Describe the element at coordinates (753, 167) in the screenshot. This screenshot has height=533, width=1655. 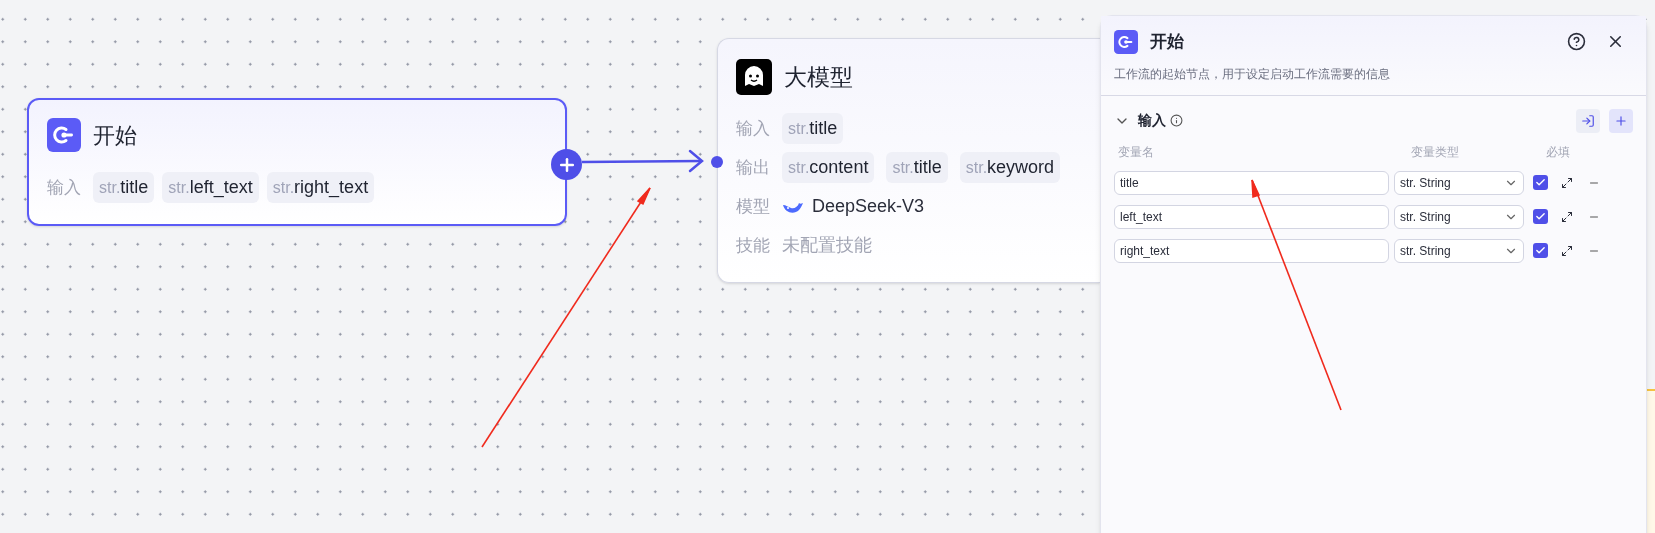
I see `row-label: 输出` at that location.